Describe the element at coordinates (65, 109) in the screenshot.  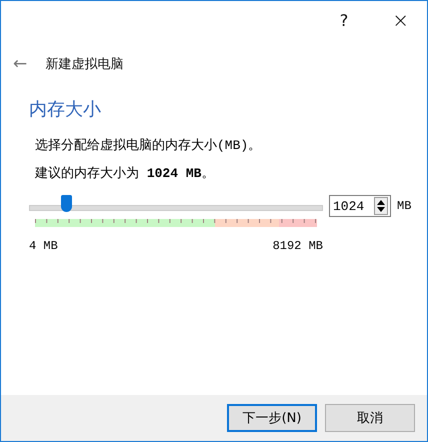
I see `section-heading: 内存大小` at that location.